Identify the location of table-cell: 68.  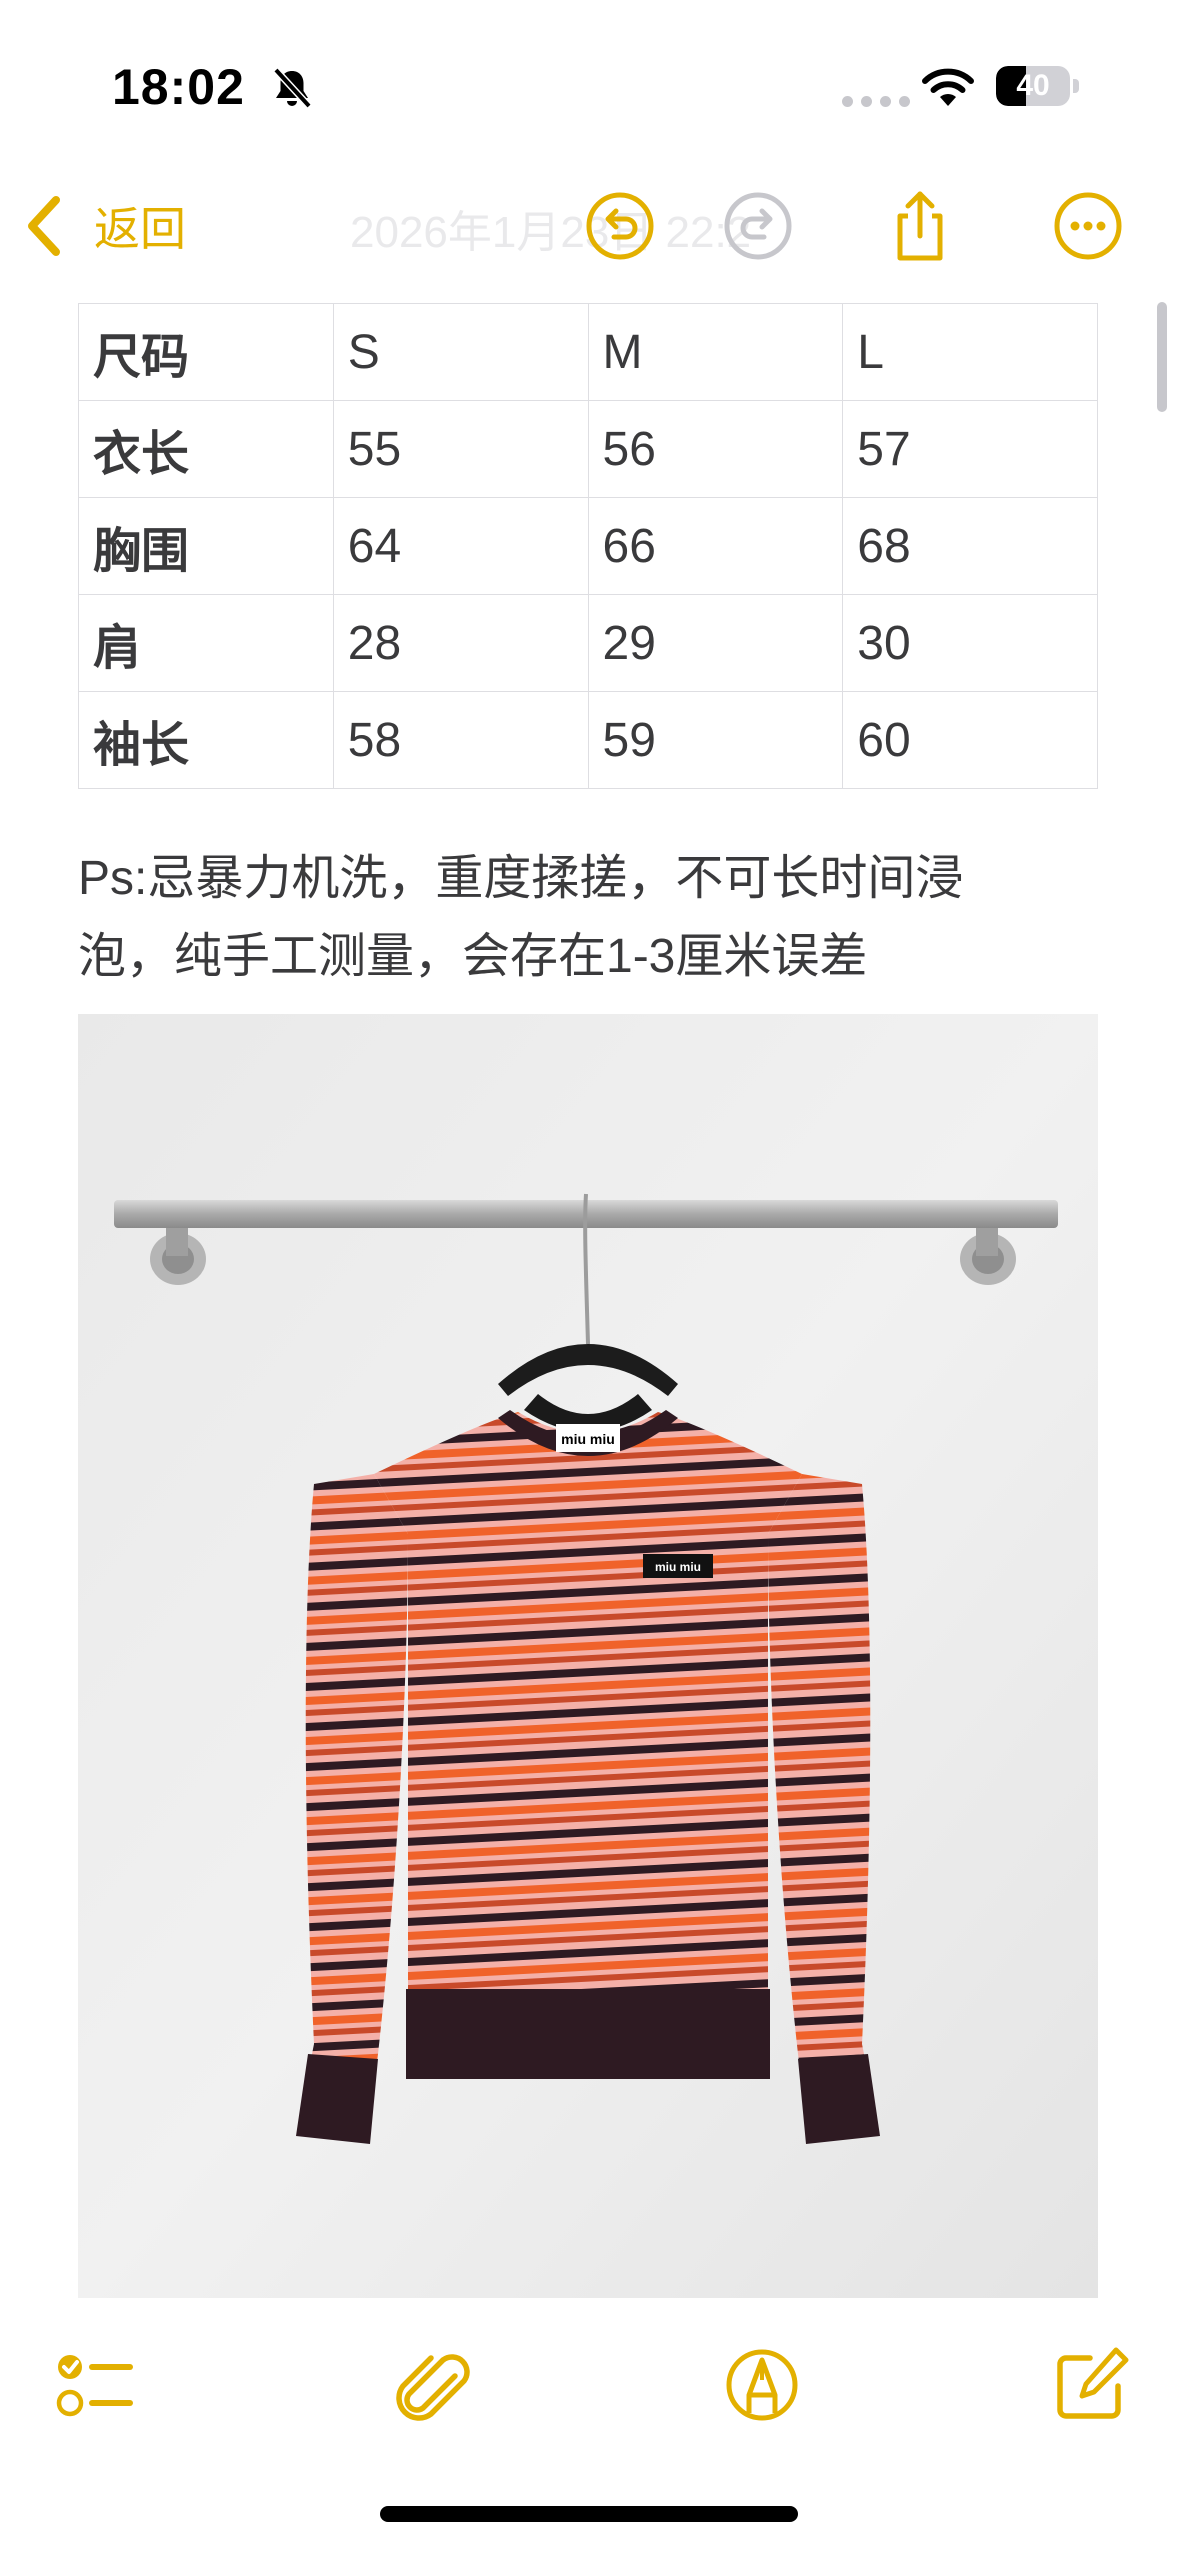
(970, 546).